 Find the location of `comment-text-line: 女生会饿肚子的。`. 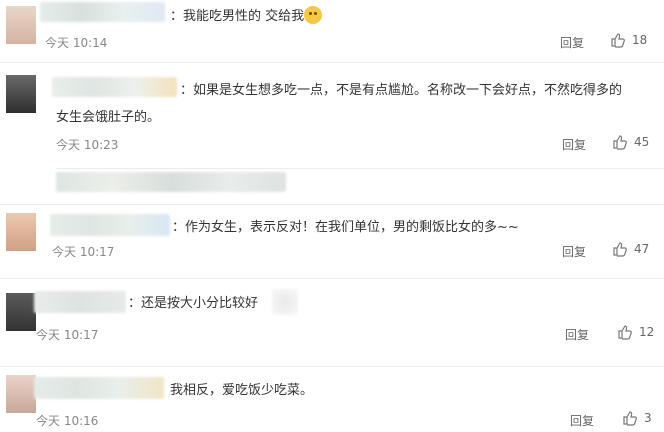

comment-text-line: 女生会饿肚子的。 is located at coordinates (108, 117).